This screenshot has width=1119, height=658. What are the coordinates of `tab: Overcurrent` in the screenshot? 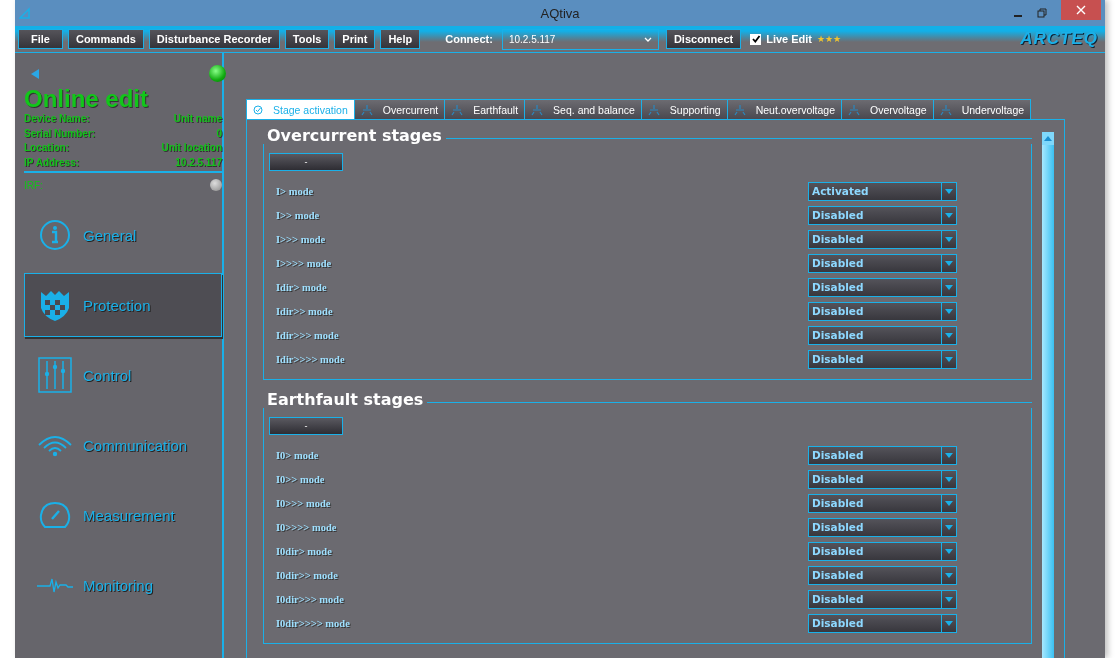 It's located at (399, 109).